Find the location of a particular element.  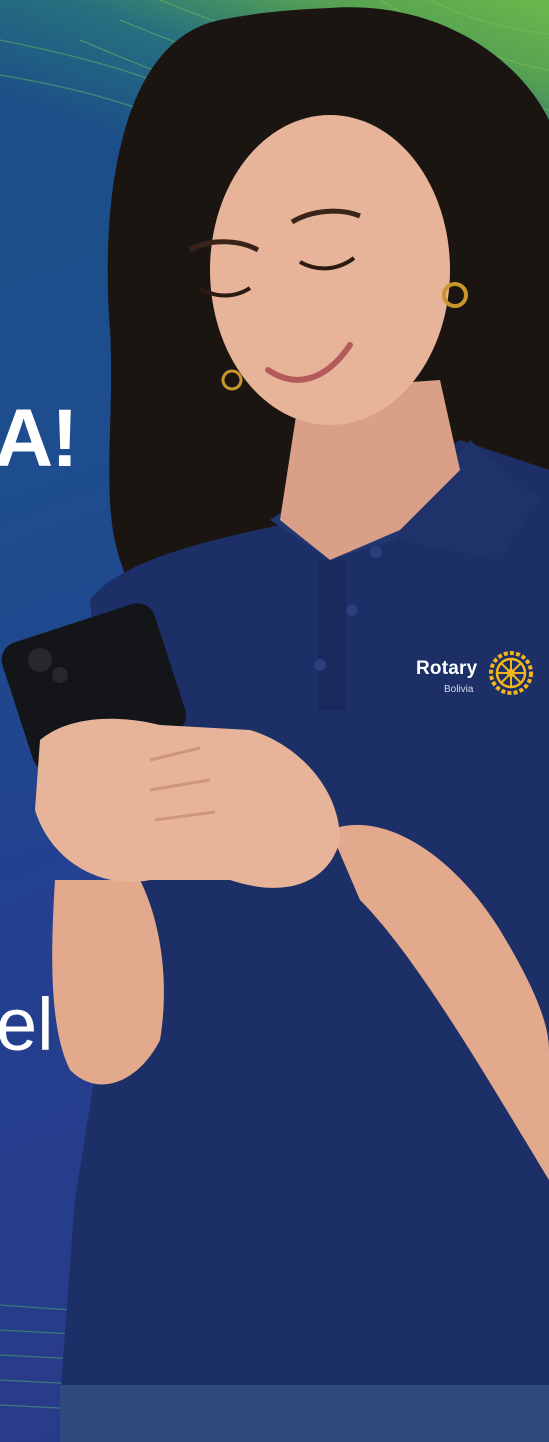

left-forearm is located at coordinates (108, 982).